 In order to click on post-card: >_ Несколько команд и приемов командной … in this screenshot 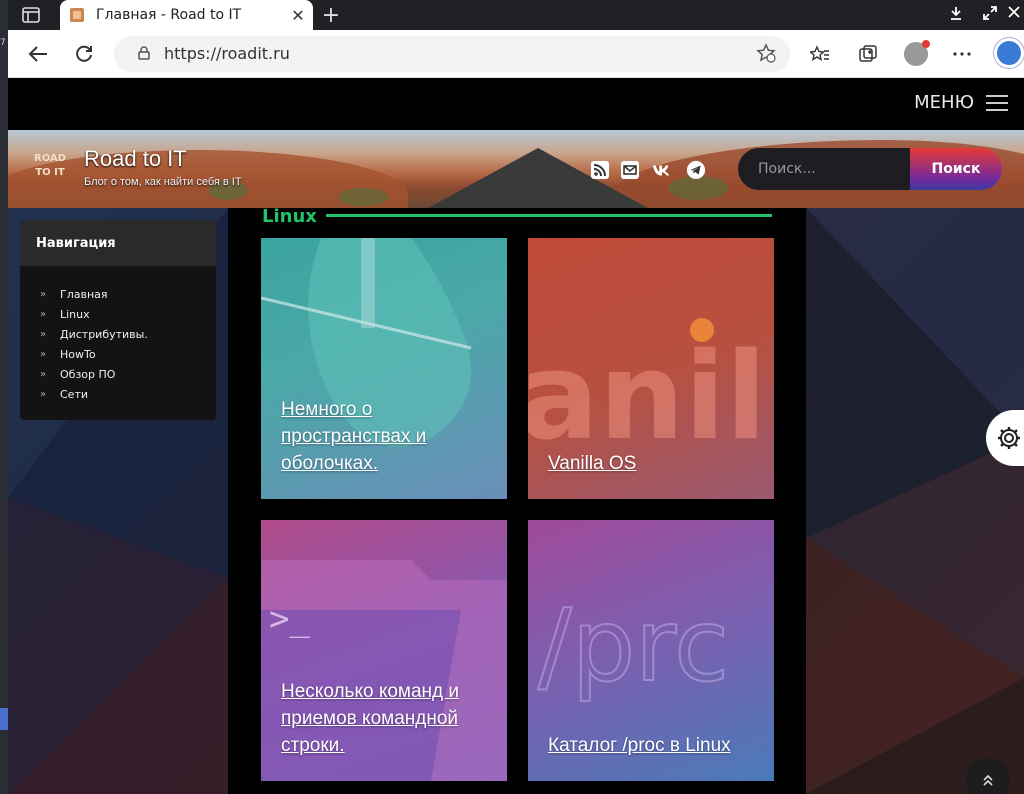, I will do `click(384, 650)`.